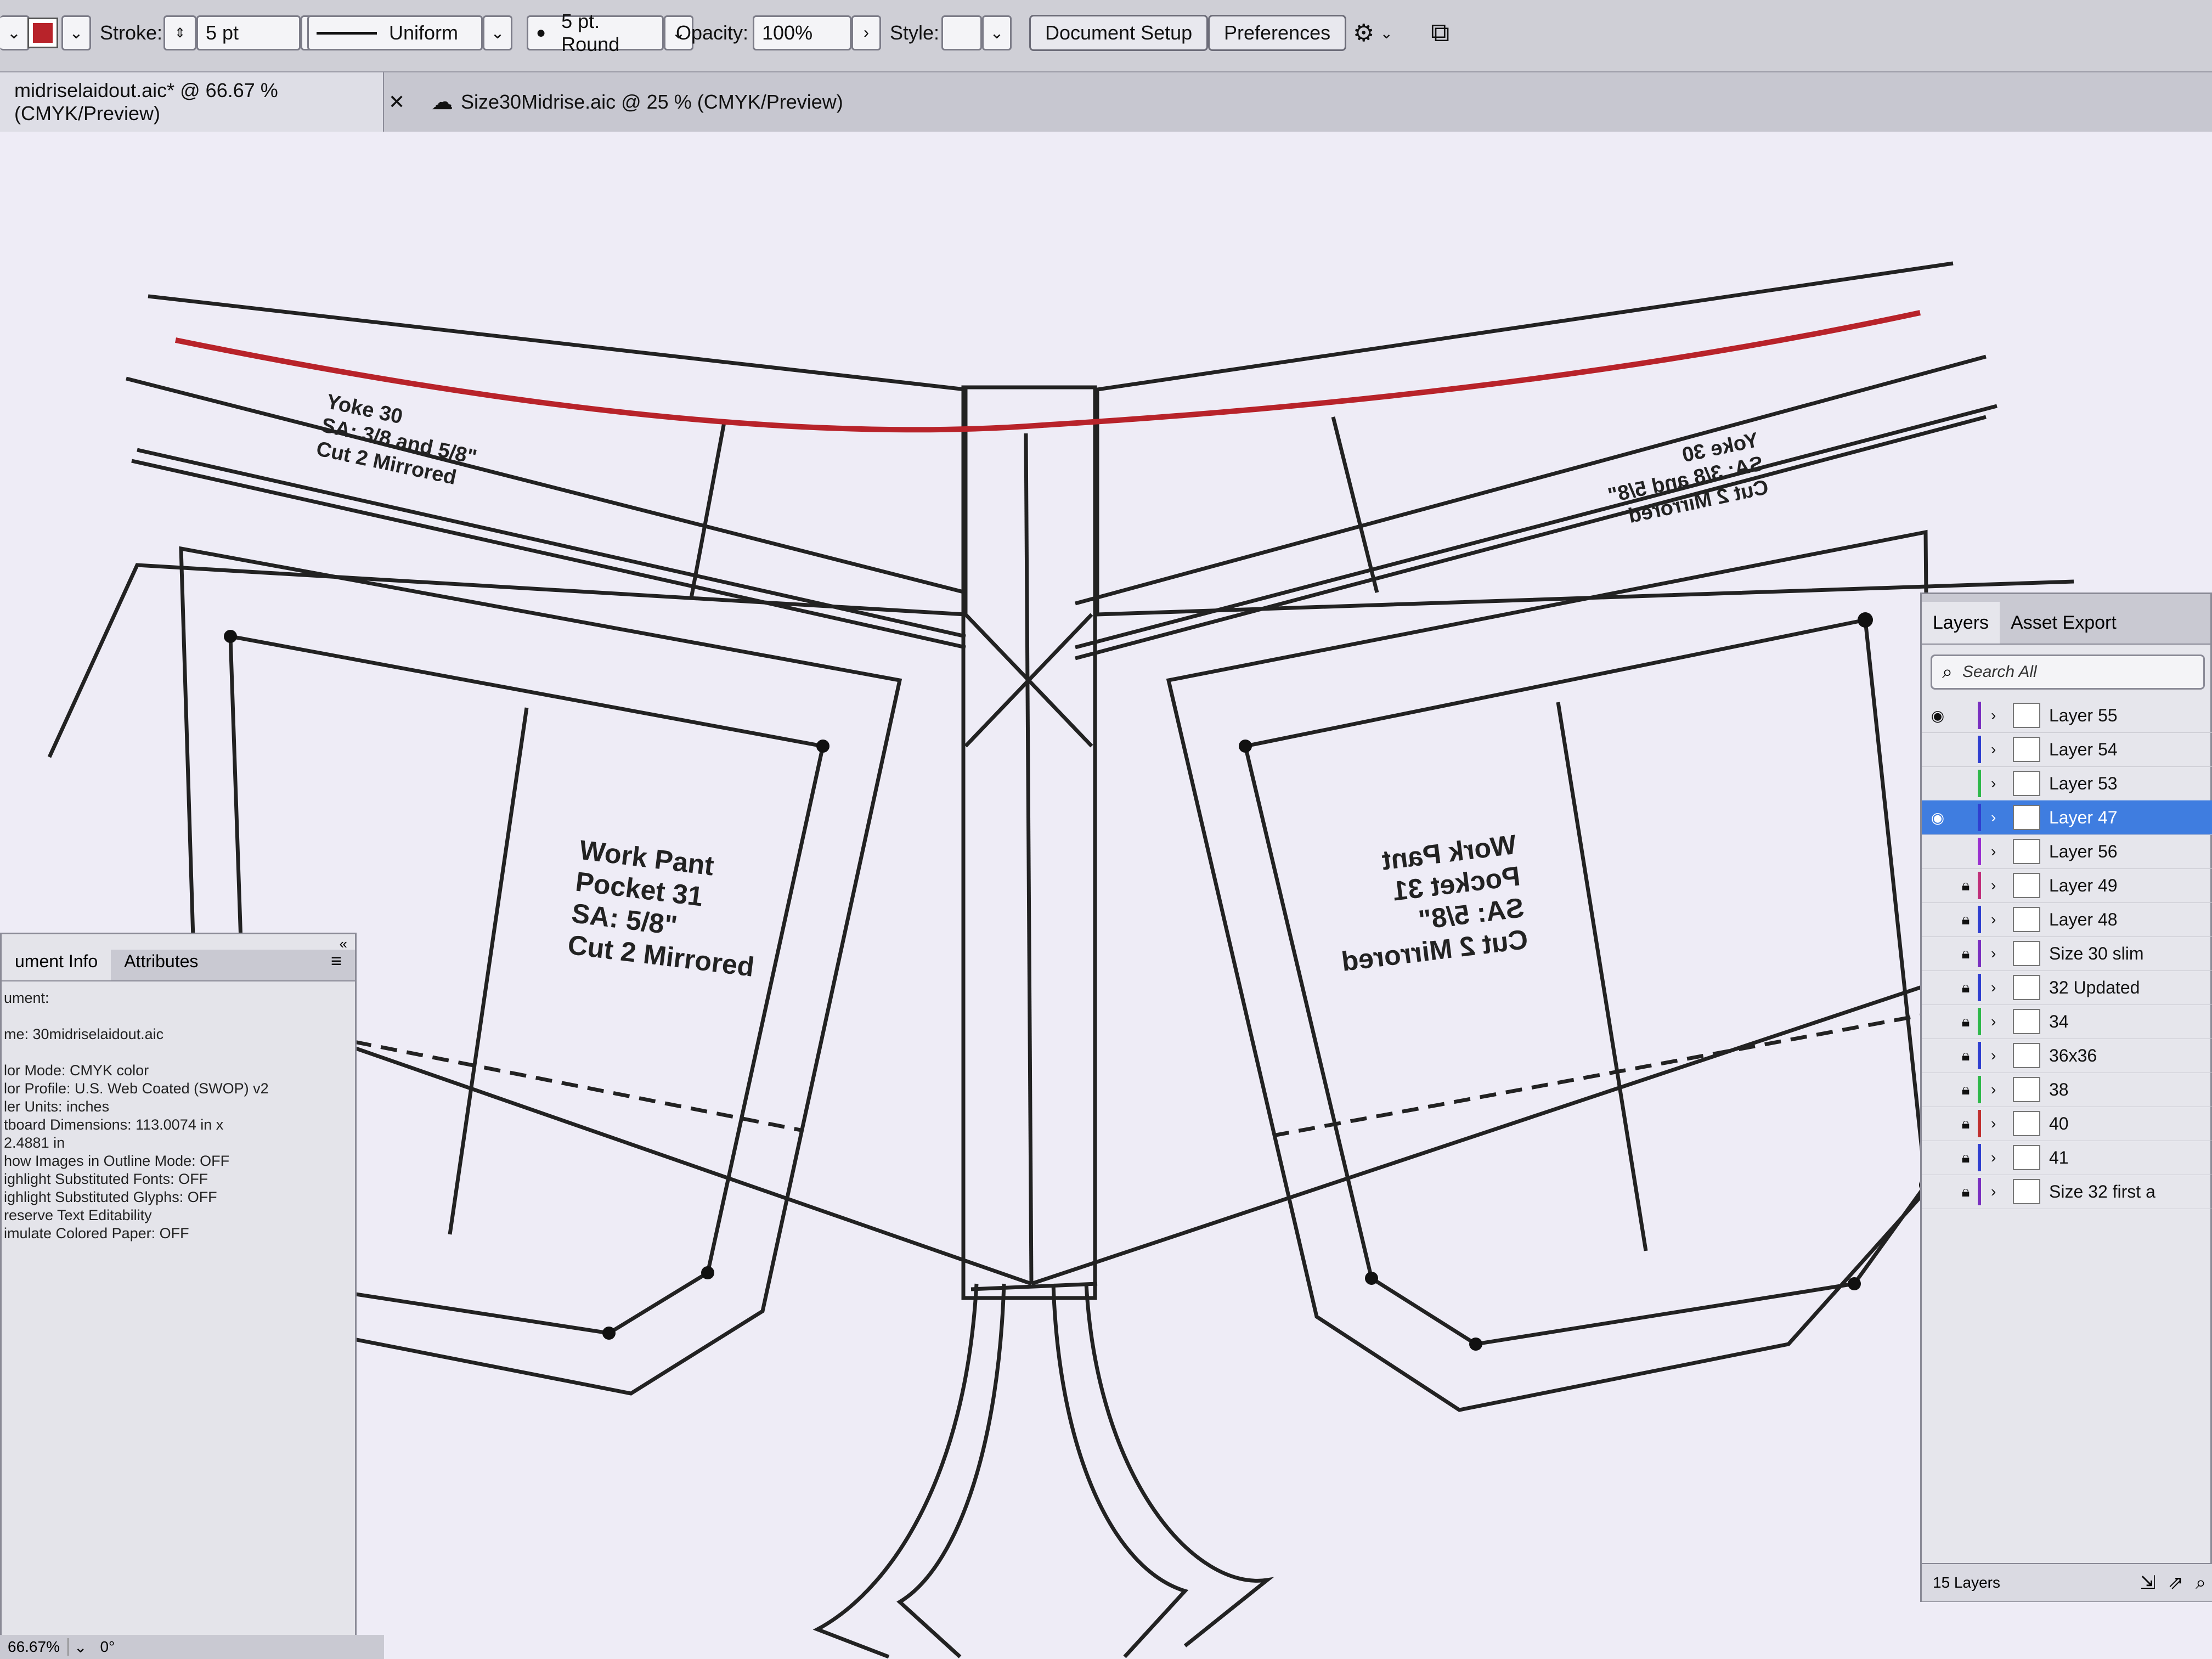 This screenshot has height=1659, width=2212. I want to click on graphic-style-picker: ⌄, so click(976, 33).